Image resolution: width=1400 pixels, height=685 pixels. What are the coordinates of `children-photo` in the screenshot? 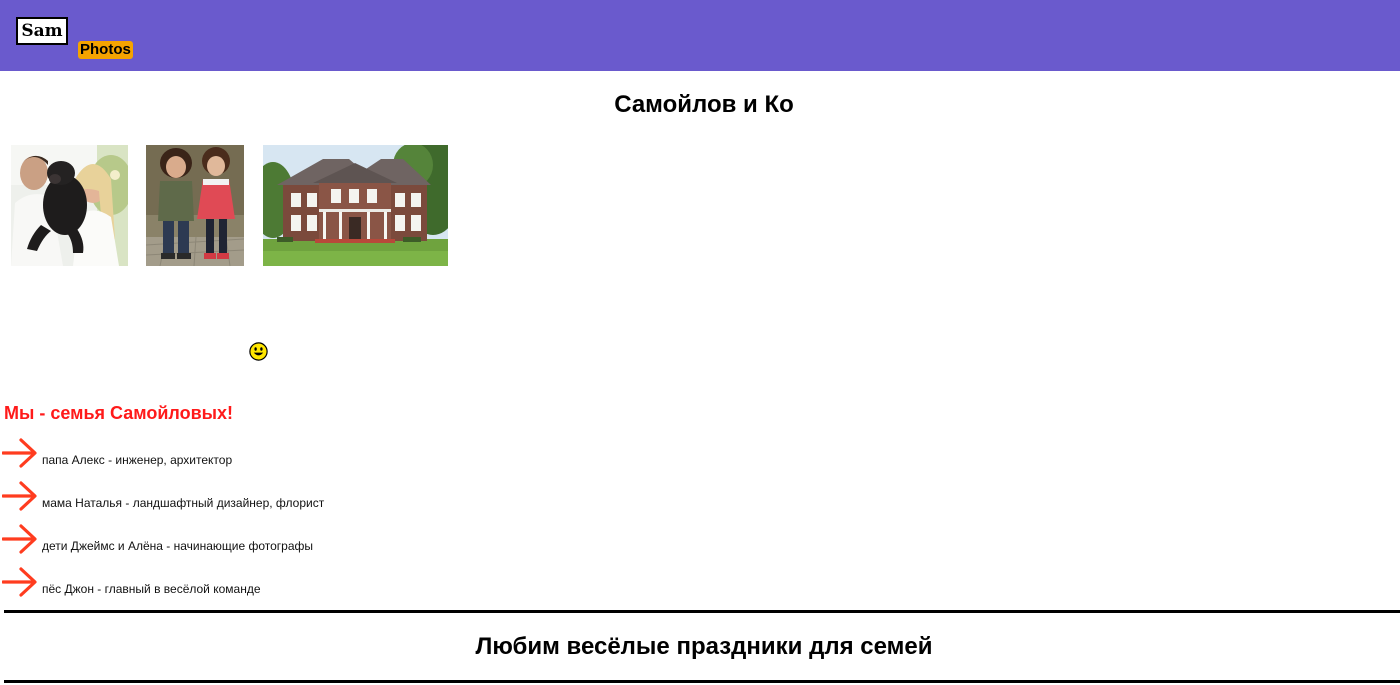 It's located at (195, 205).